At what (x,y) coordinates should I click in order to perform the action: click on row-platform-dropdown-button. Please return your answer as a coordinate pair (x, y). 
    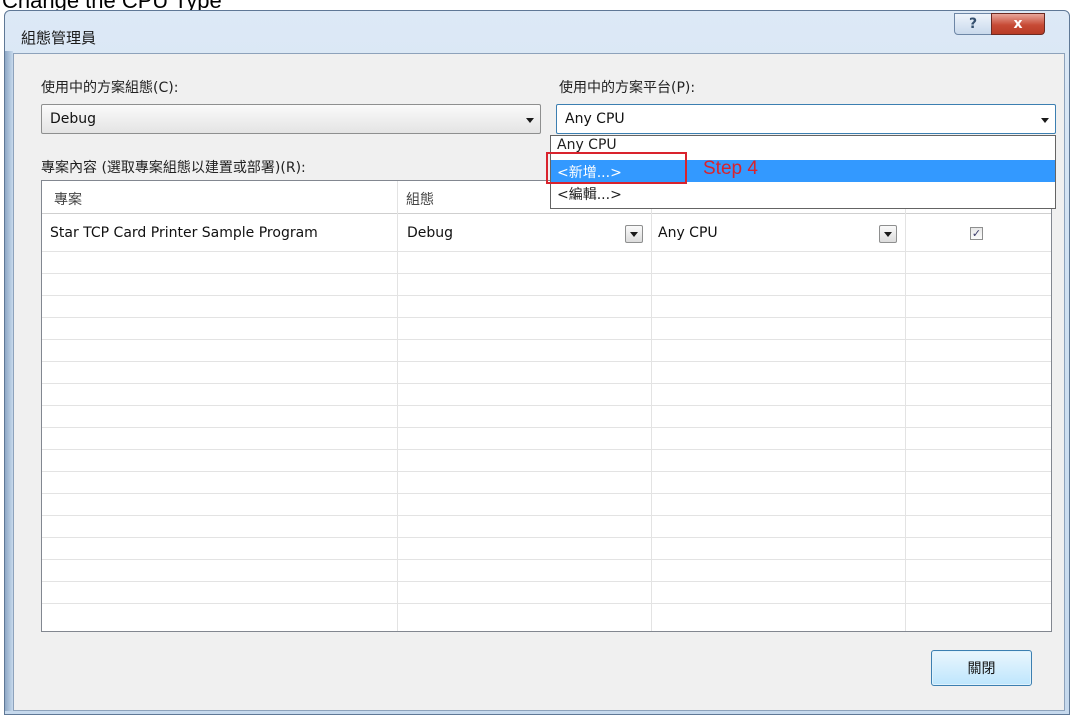
    Looking at the image, I should click on (888, 234).